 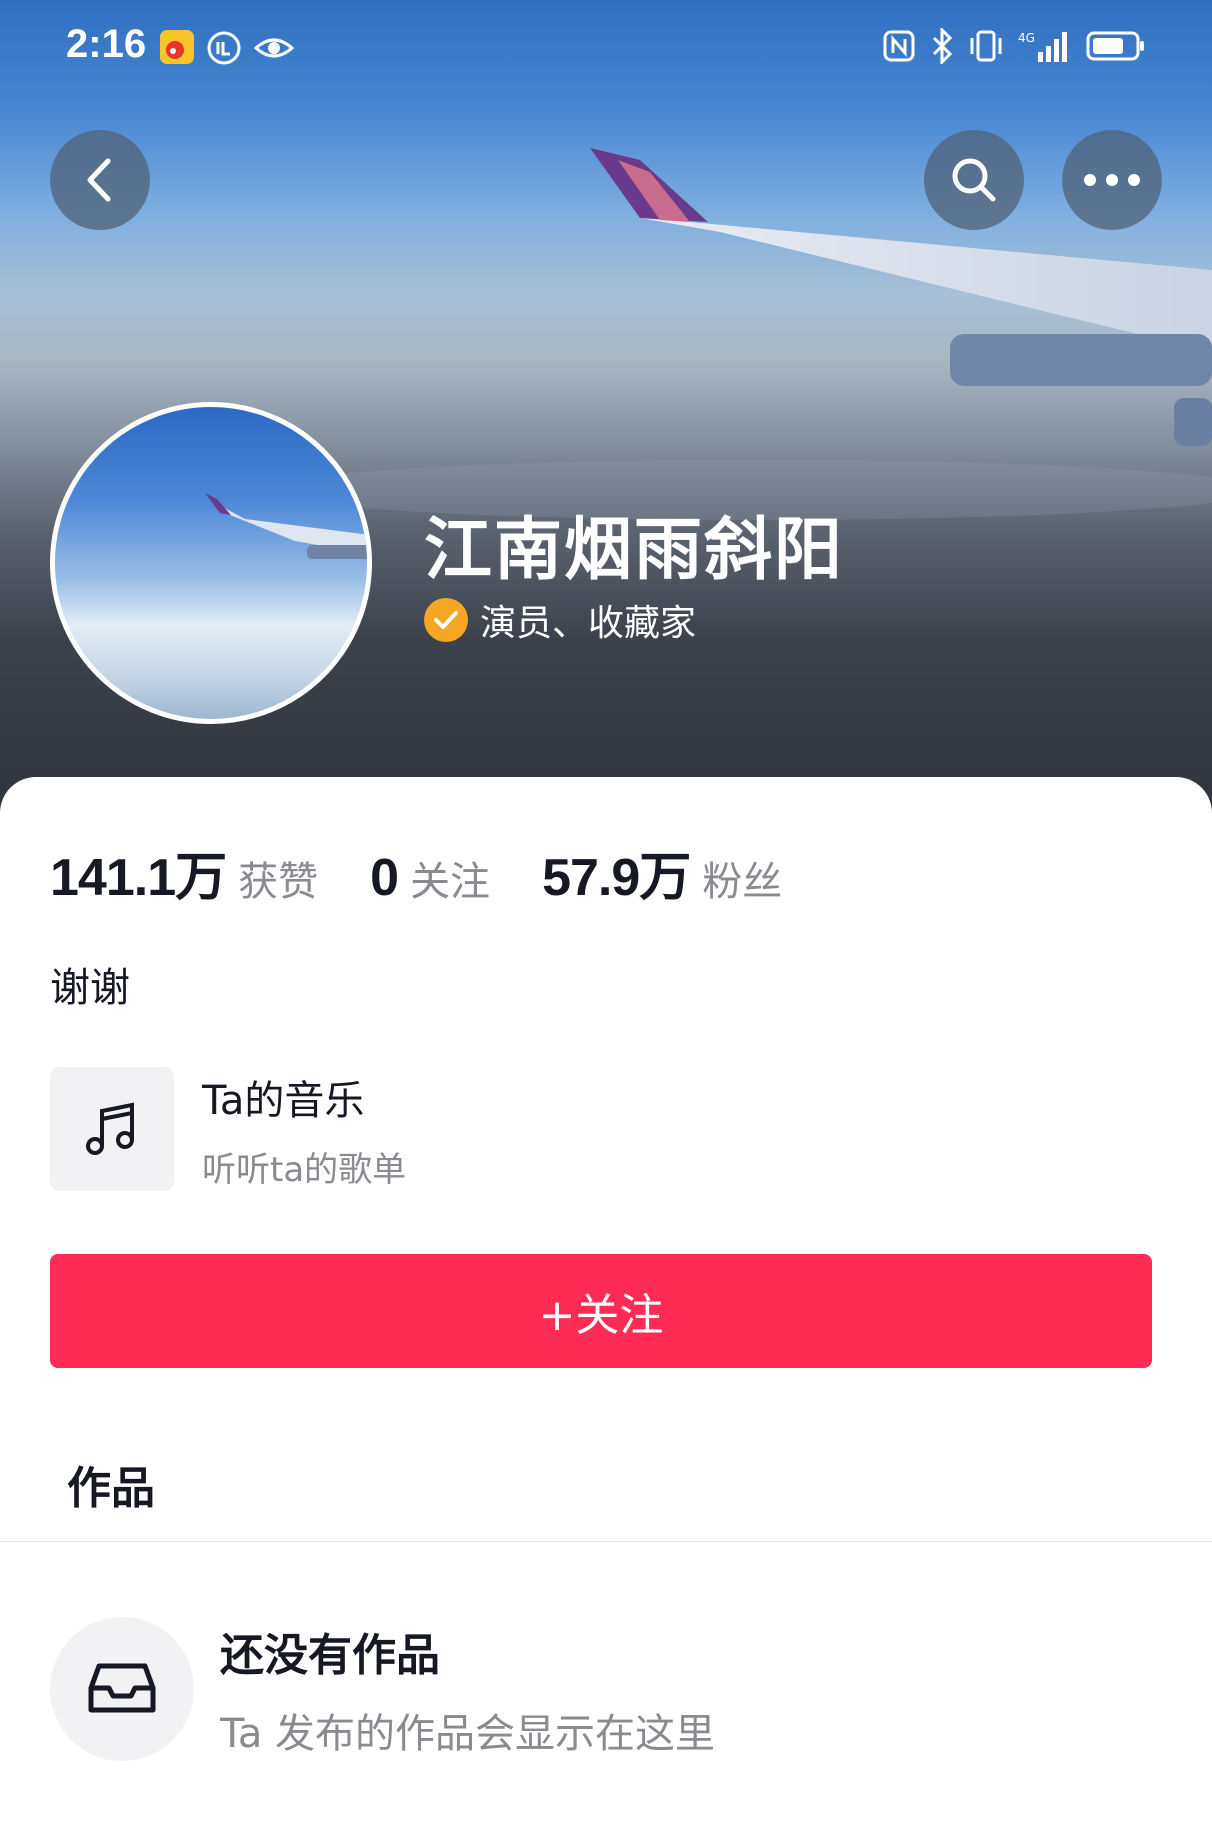 I want to click on empty-subtitle: Ta 发布的作品会显示在这里, so click(x=468, y=1734).